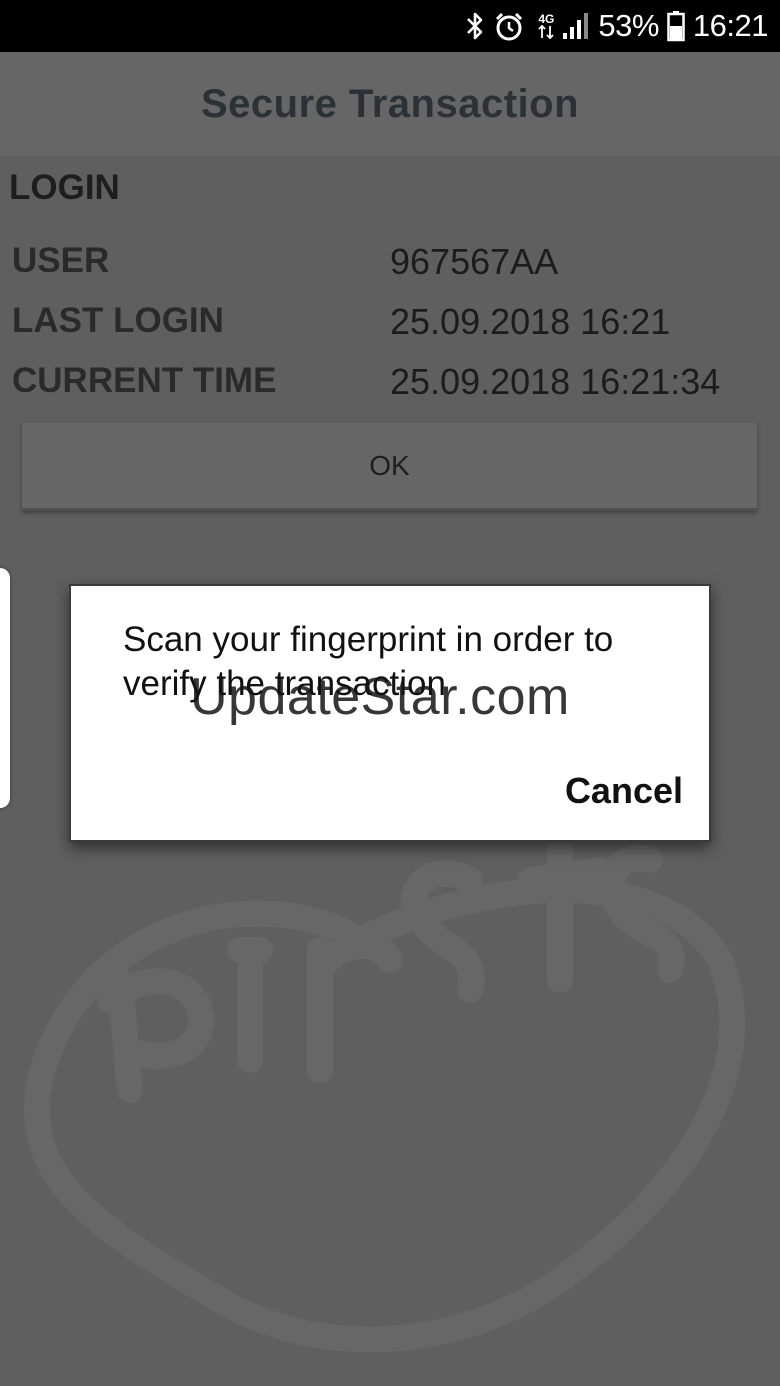 The height and width of the screenshot is (1386, 780). What do you see at coordinates (546, 19) in the screenshot?
I see `network-label: 4G` at bounding box center [546, 19].